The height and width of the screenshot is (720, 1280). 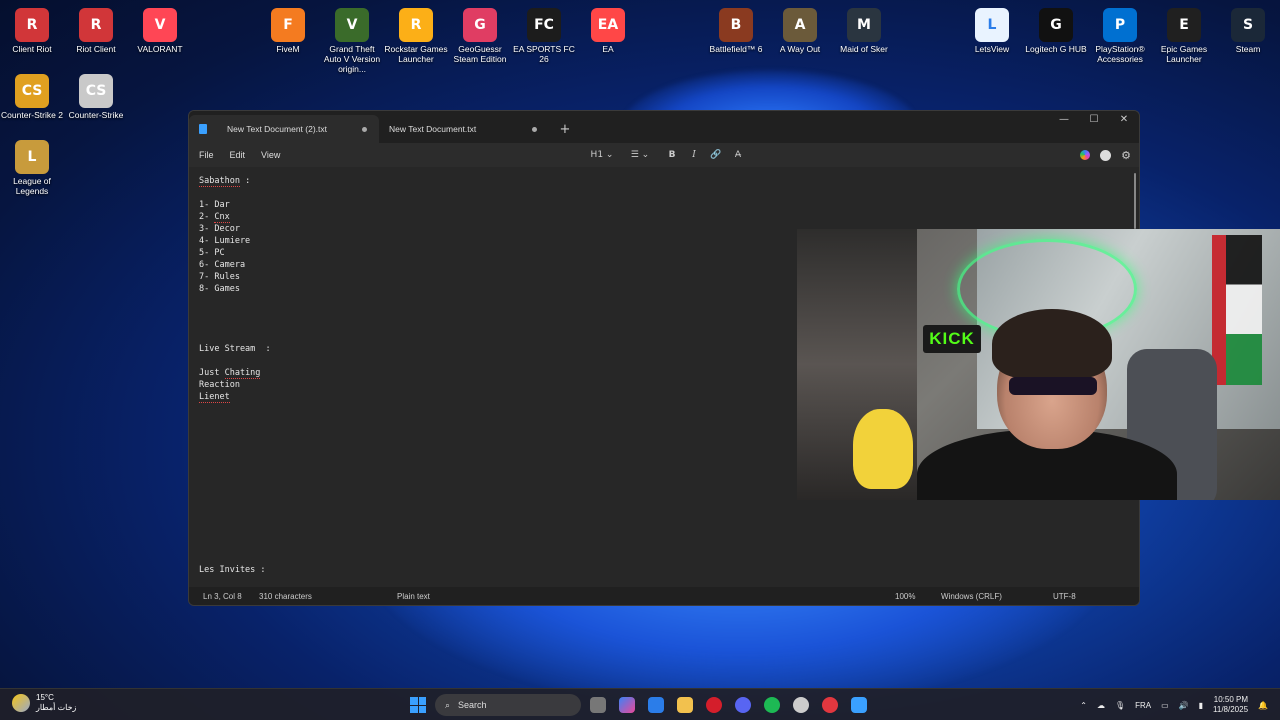 What do you see at coordinates (225, 181) in the screenshot?
I see `editor-line: Sabathon :` at bounding box center [225, 181].